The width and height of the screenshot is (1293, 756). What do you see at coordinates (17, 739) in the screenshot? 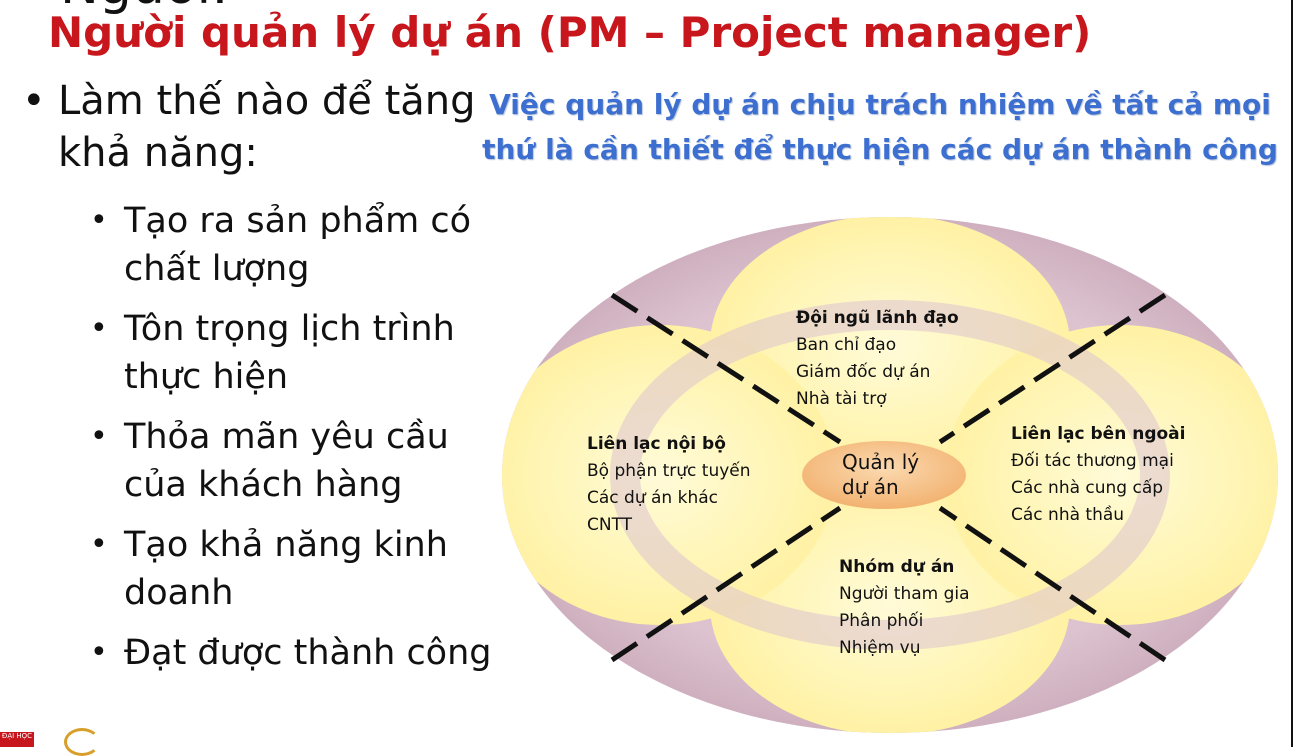
I see `university-logo: ĐẠI HỌC` at bounding box center [17, 739].